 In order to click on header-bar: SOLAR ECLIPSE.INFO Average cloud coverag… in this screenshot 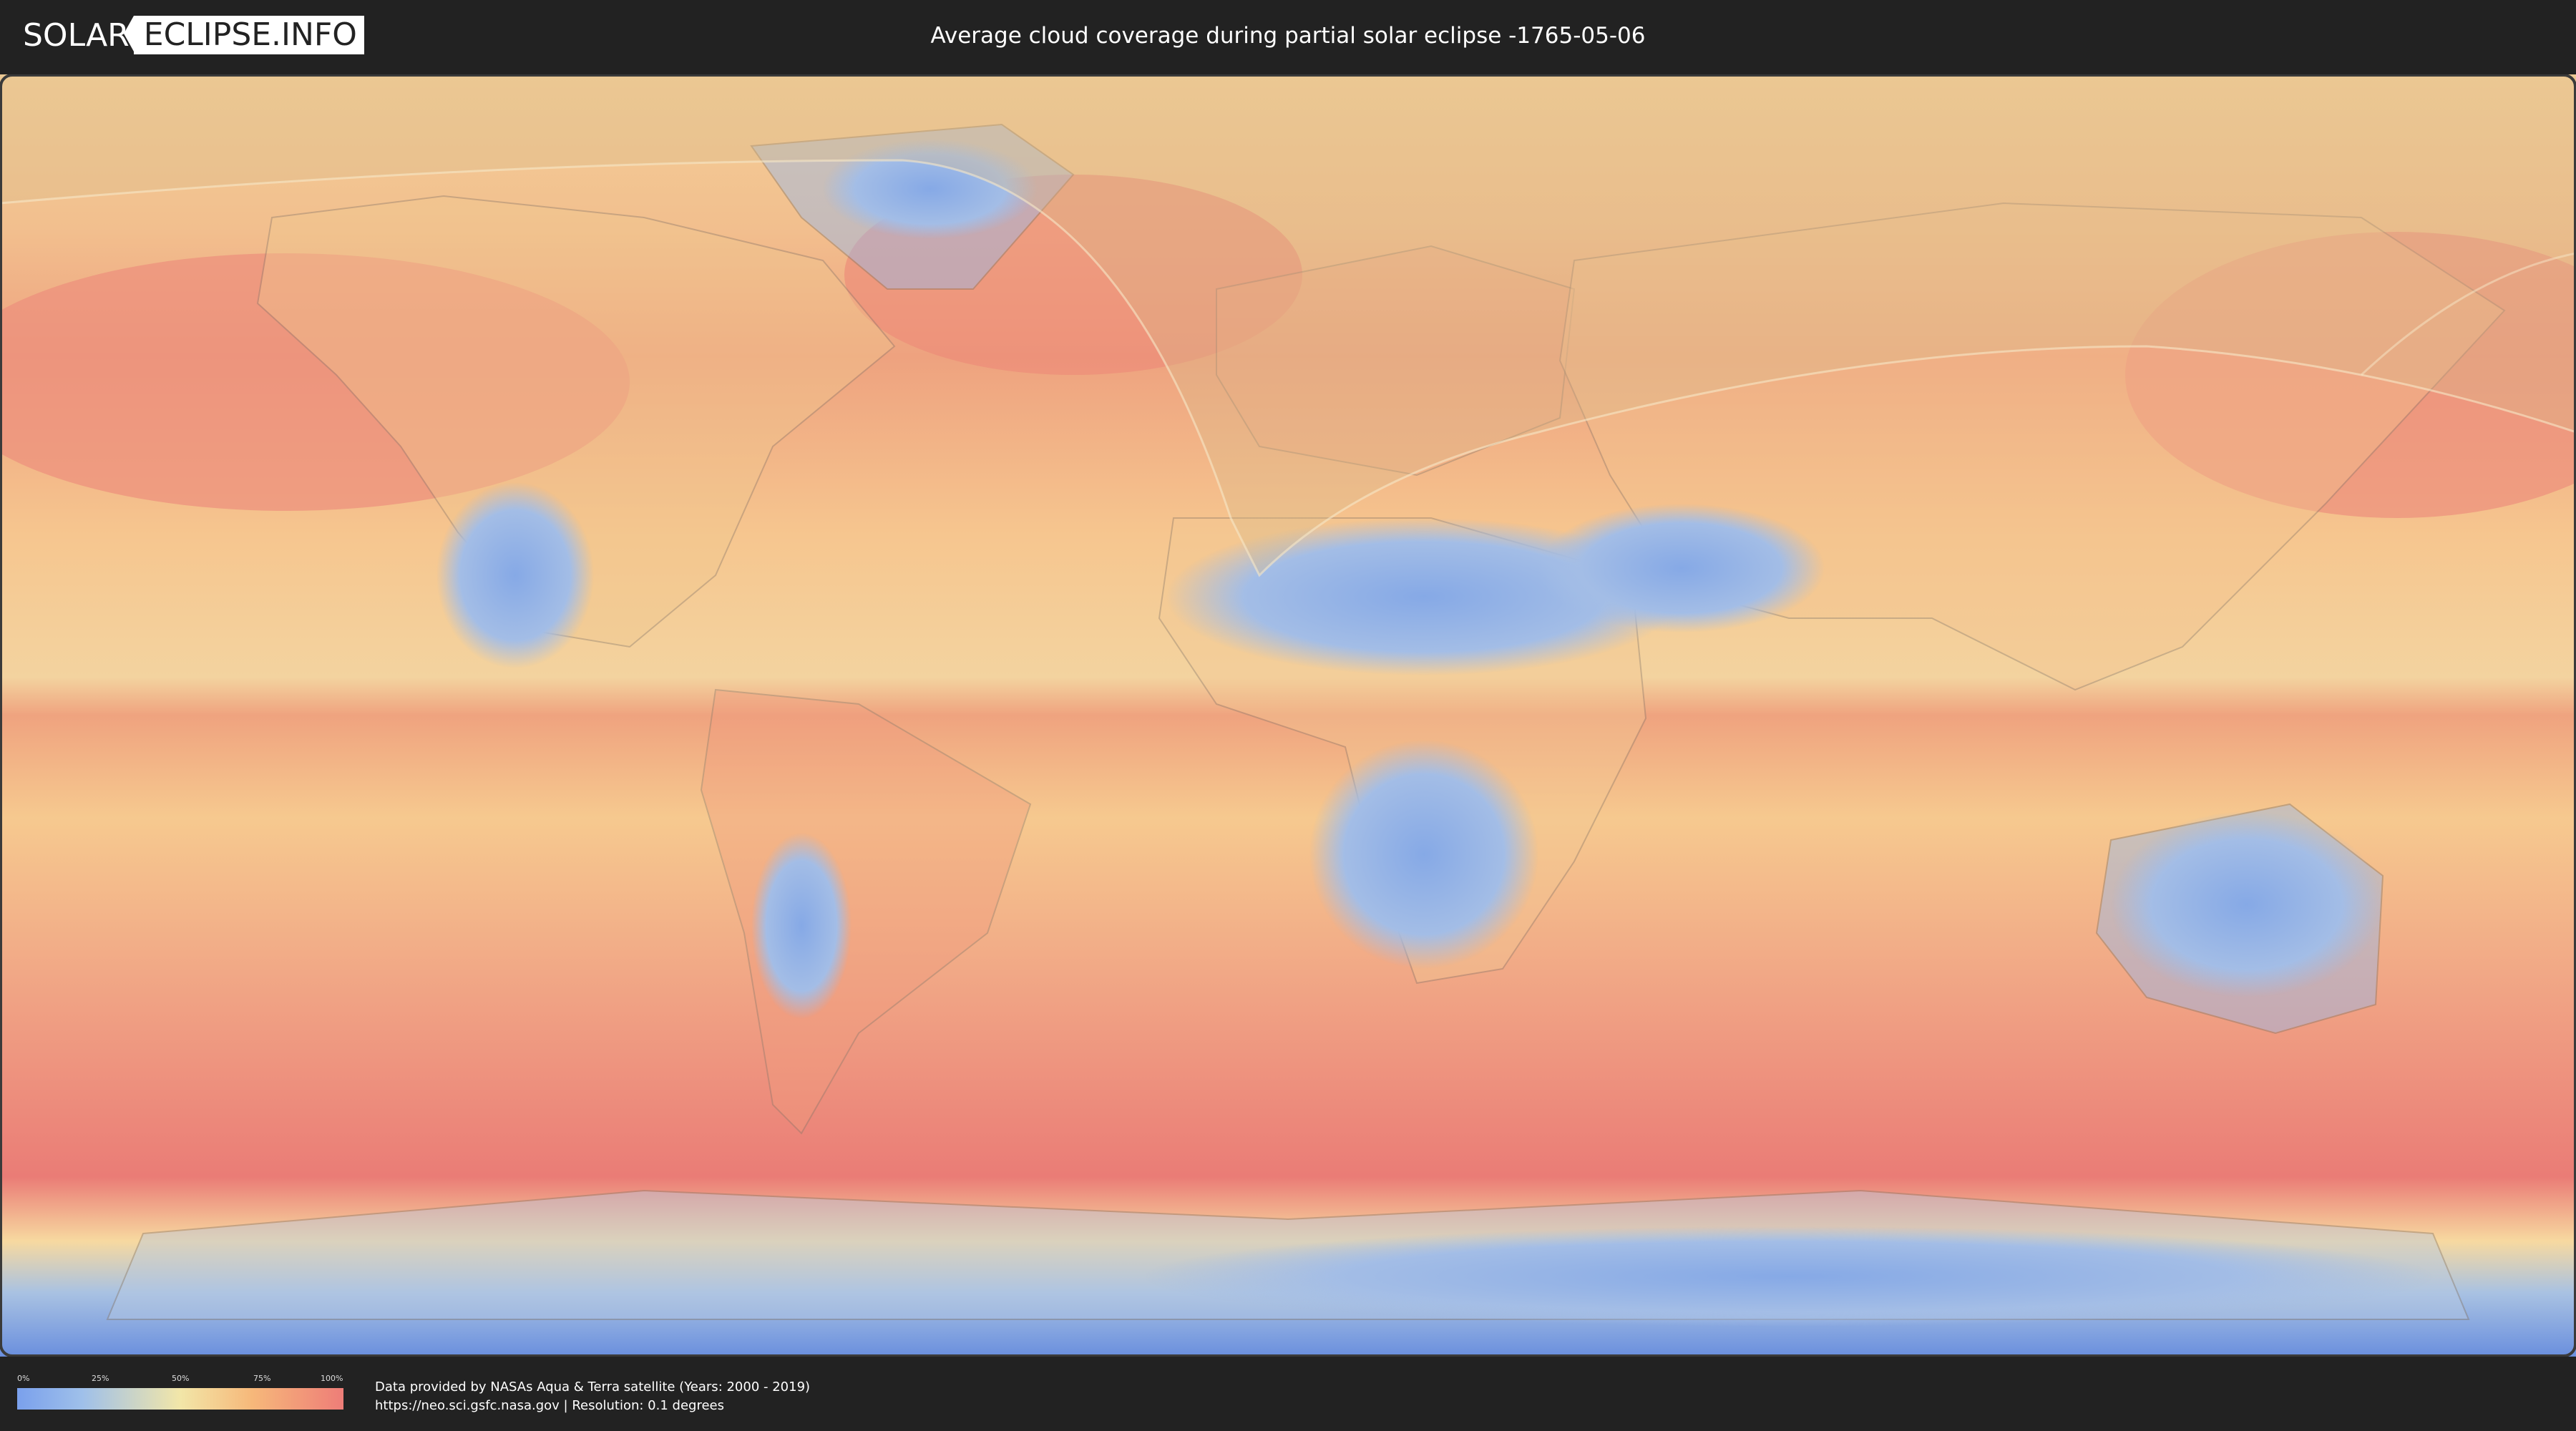, I will do `click(1288, 36)`.